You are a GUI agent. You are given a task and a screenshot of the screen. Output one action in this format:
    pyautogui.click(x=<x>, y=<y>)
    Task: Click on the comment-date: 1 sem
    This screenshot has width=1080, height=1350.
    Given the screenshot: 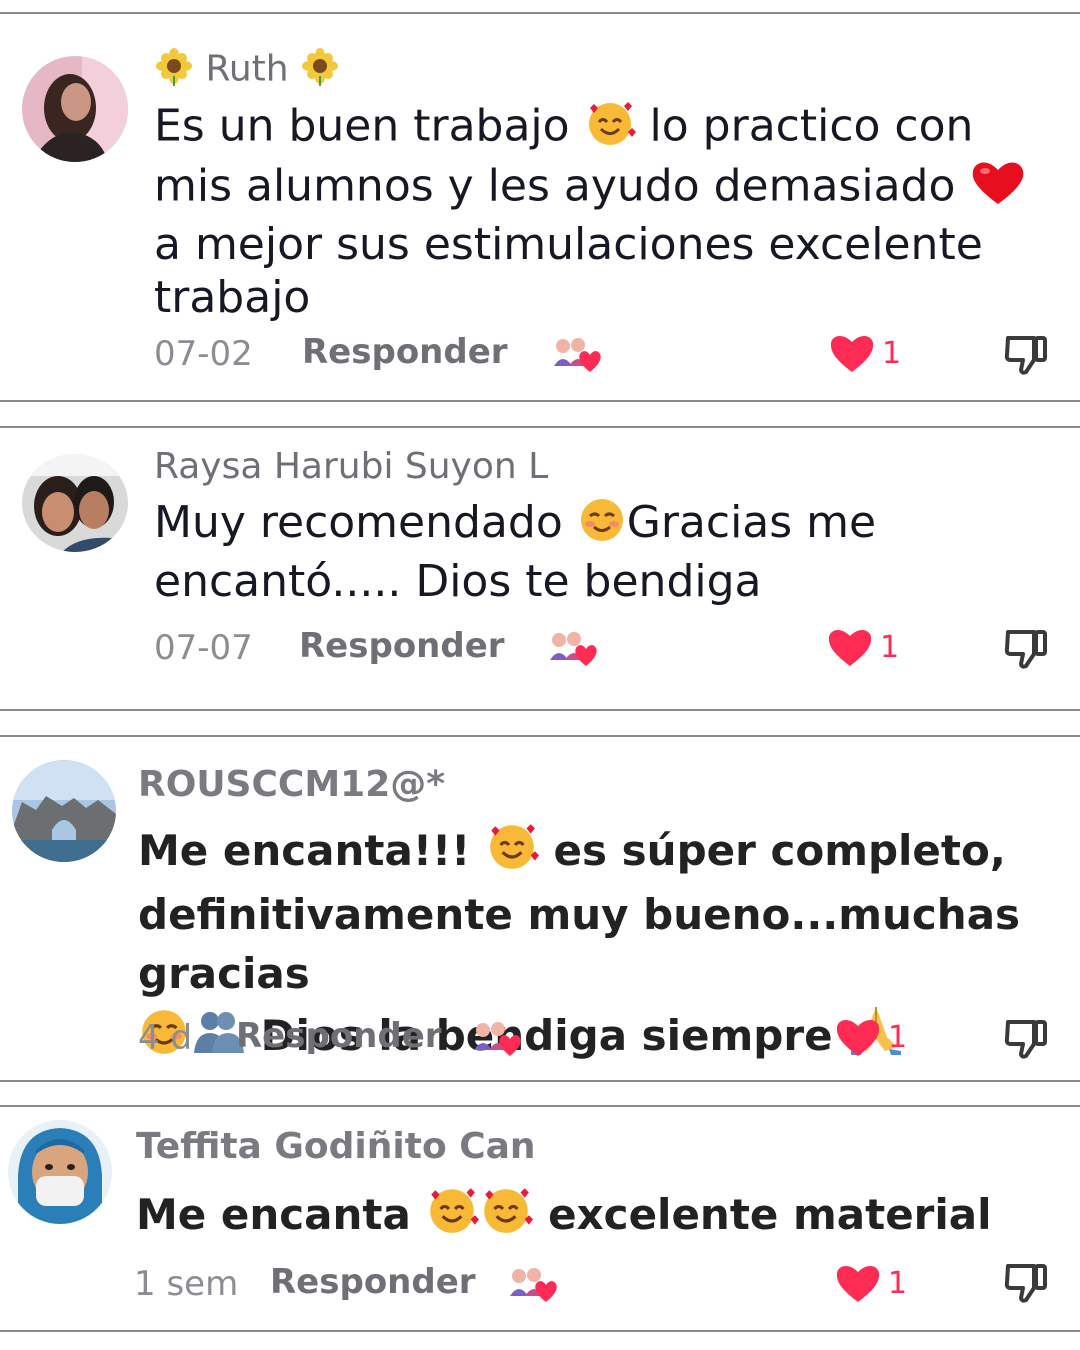 What is the action you would take?
    pyautogui.click(x=186, y=1284)
    